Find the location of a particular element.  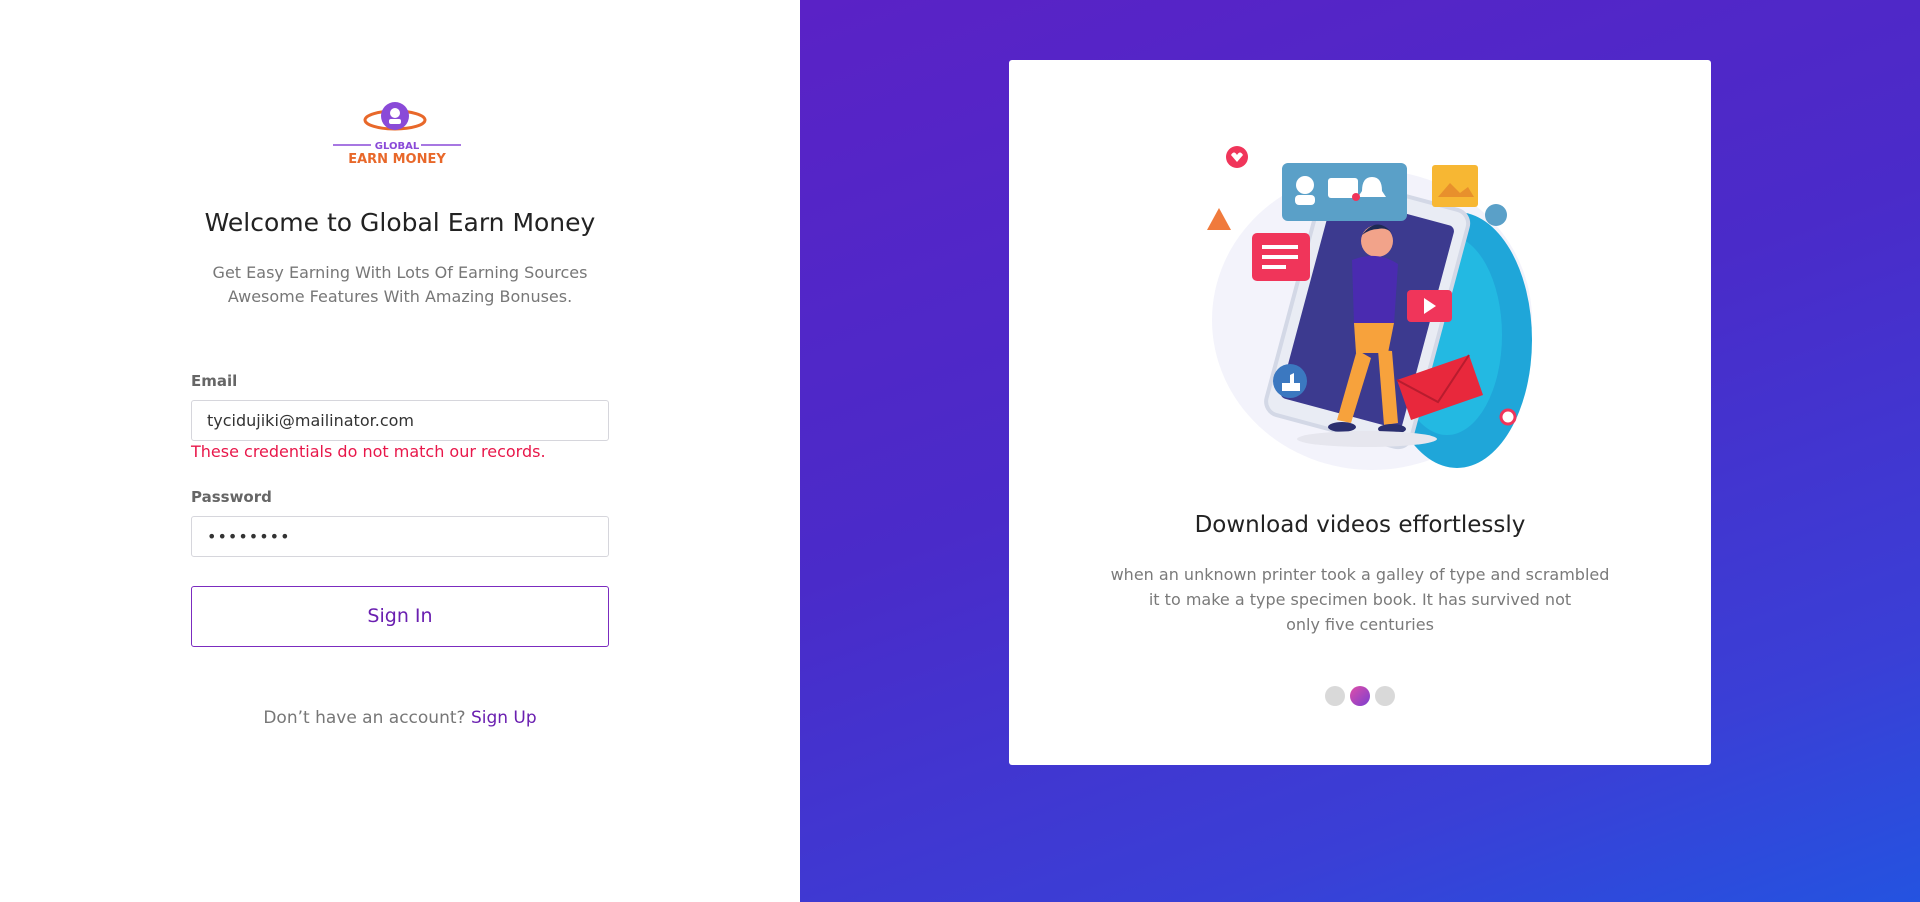

carousel-dots is located at coordinates (1360, 697).